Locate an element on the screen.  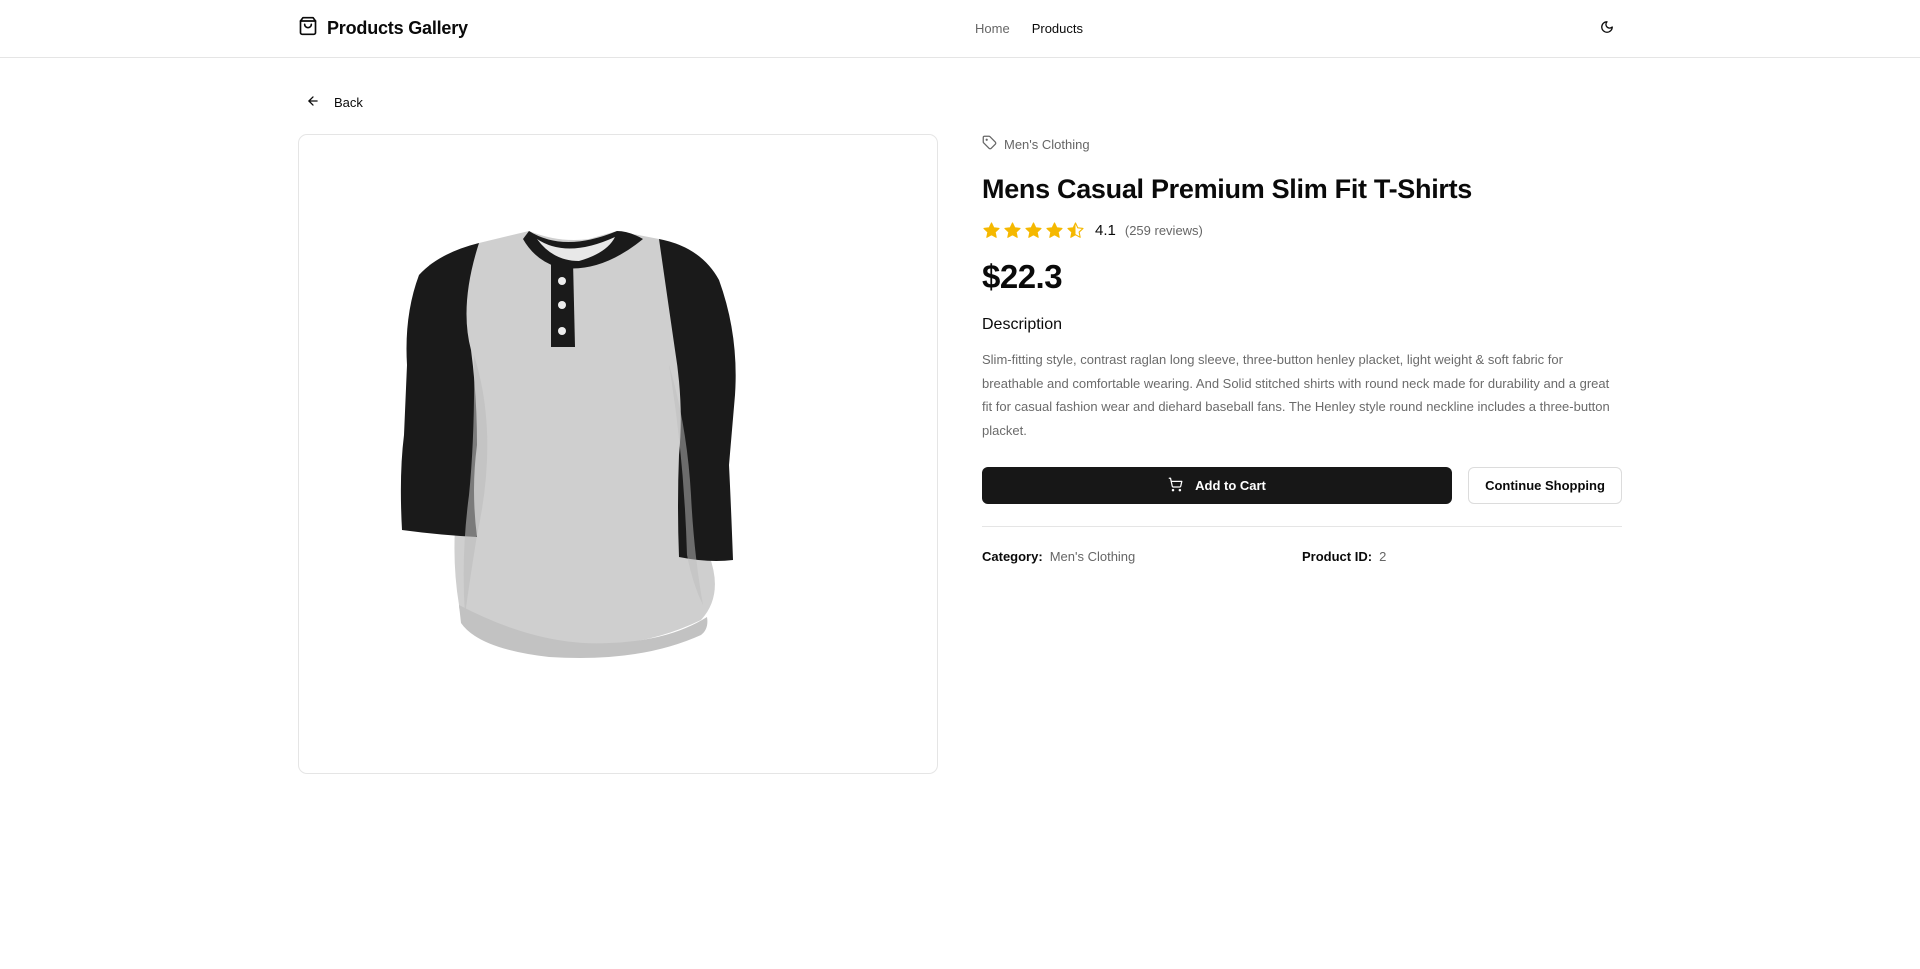
product-price: $22.3 is located at coordinates (1022, 276).